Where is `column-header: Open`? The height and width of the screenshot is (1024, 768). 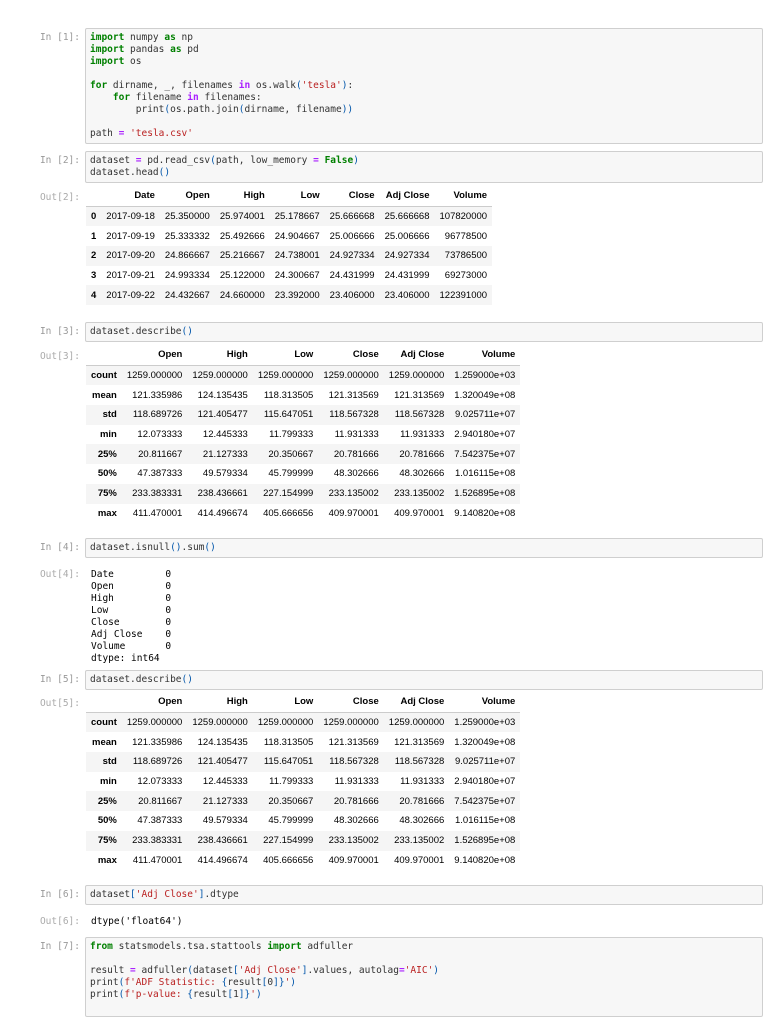 column-header: Open is located at coordinates (187, 196).